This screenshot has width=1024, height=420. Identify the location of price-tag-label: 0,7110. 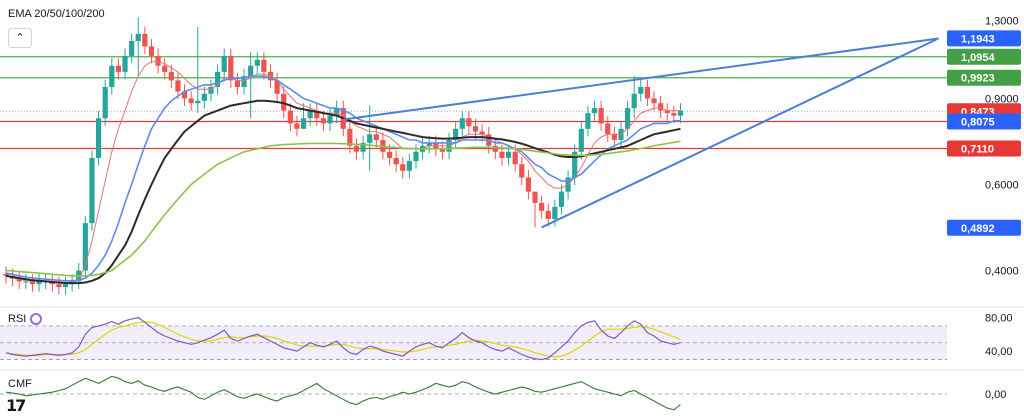
(977, 149).